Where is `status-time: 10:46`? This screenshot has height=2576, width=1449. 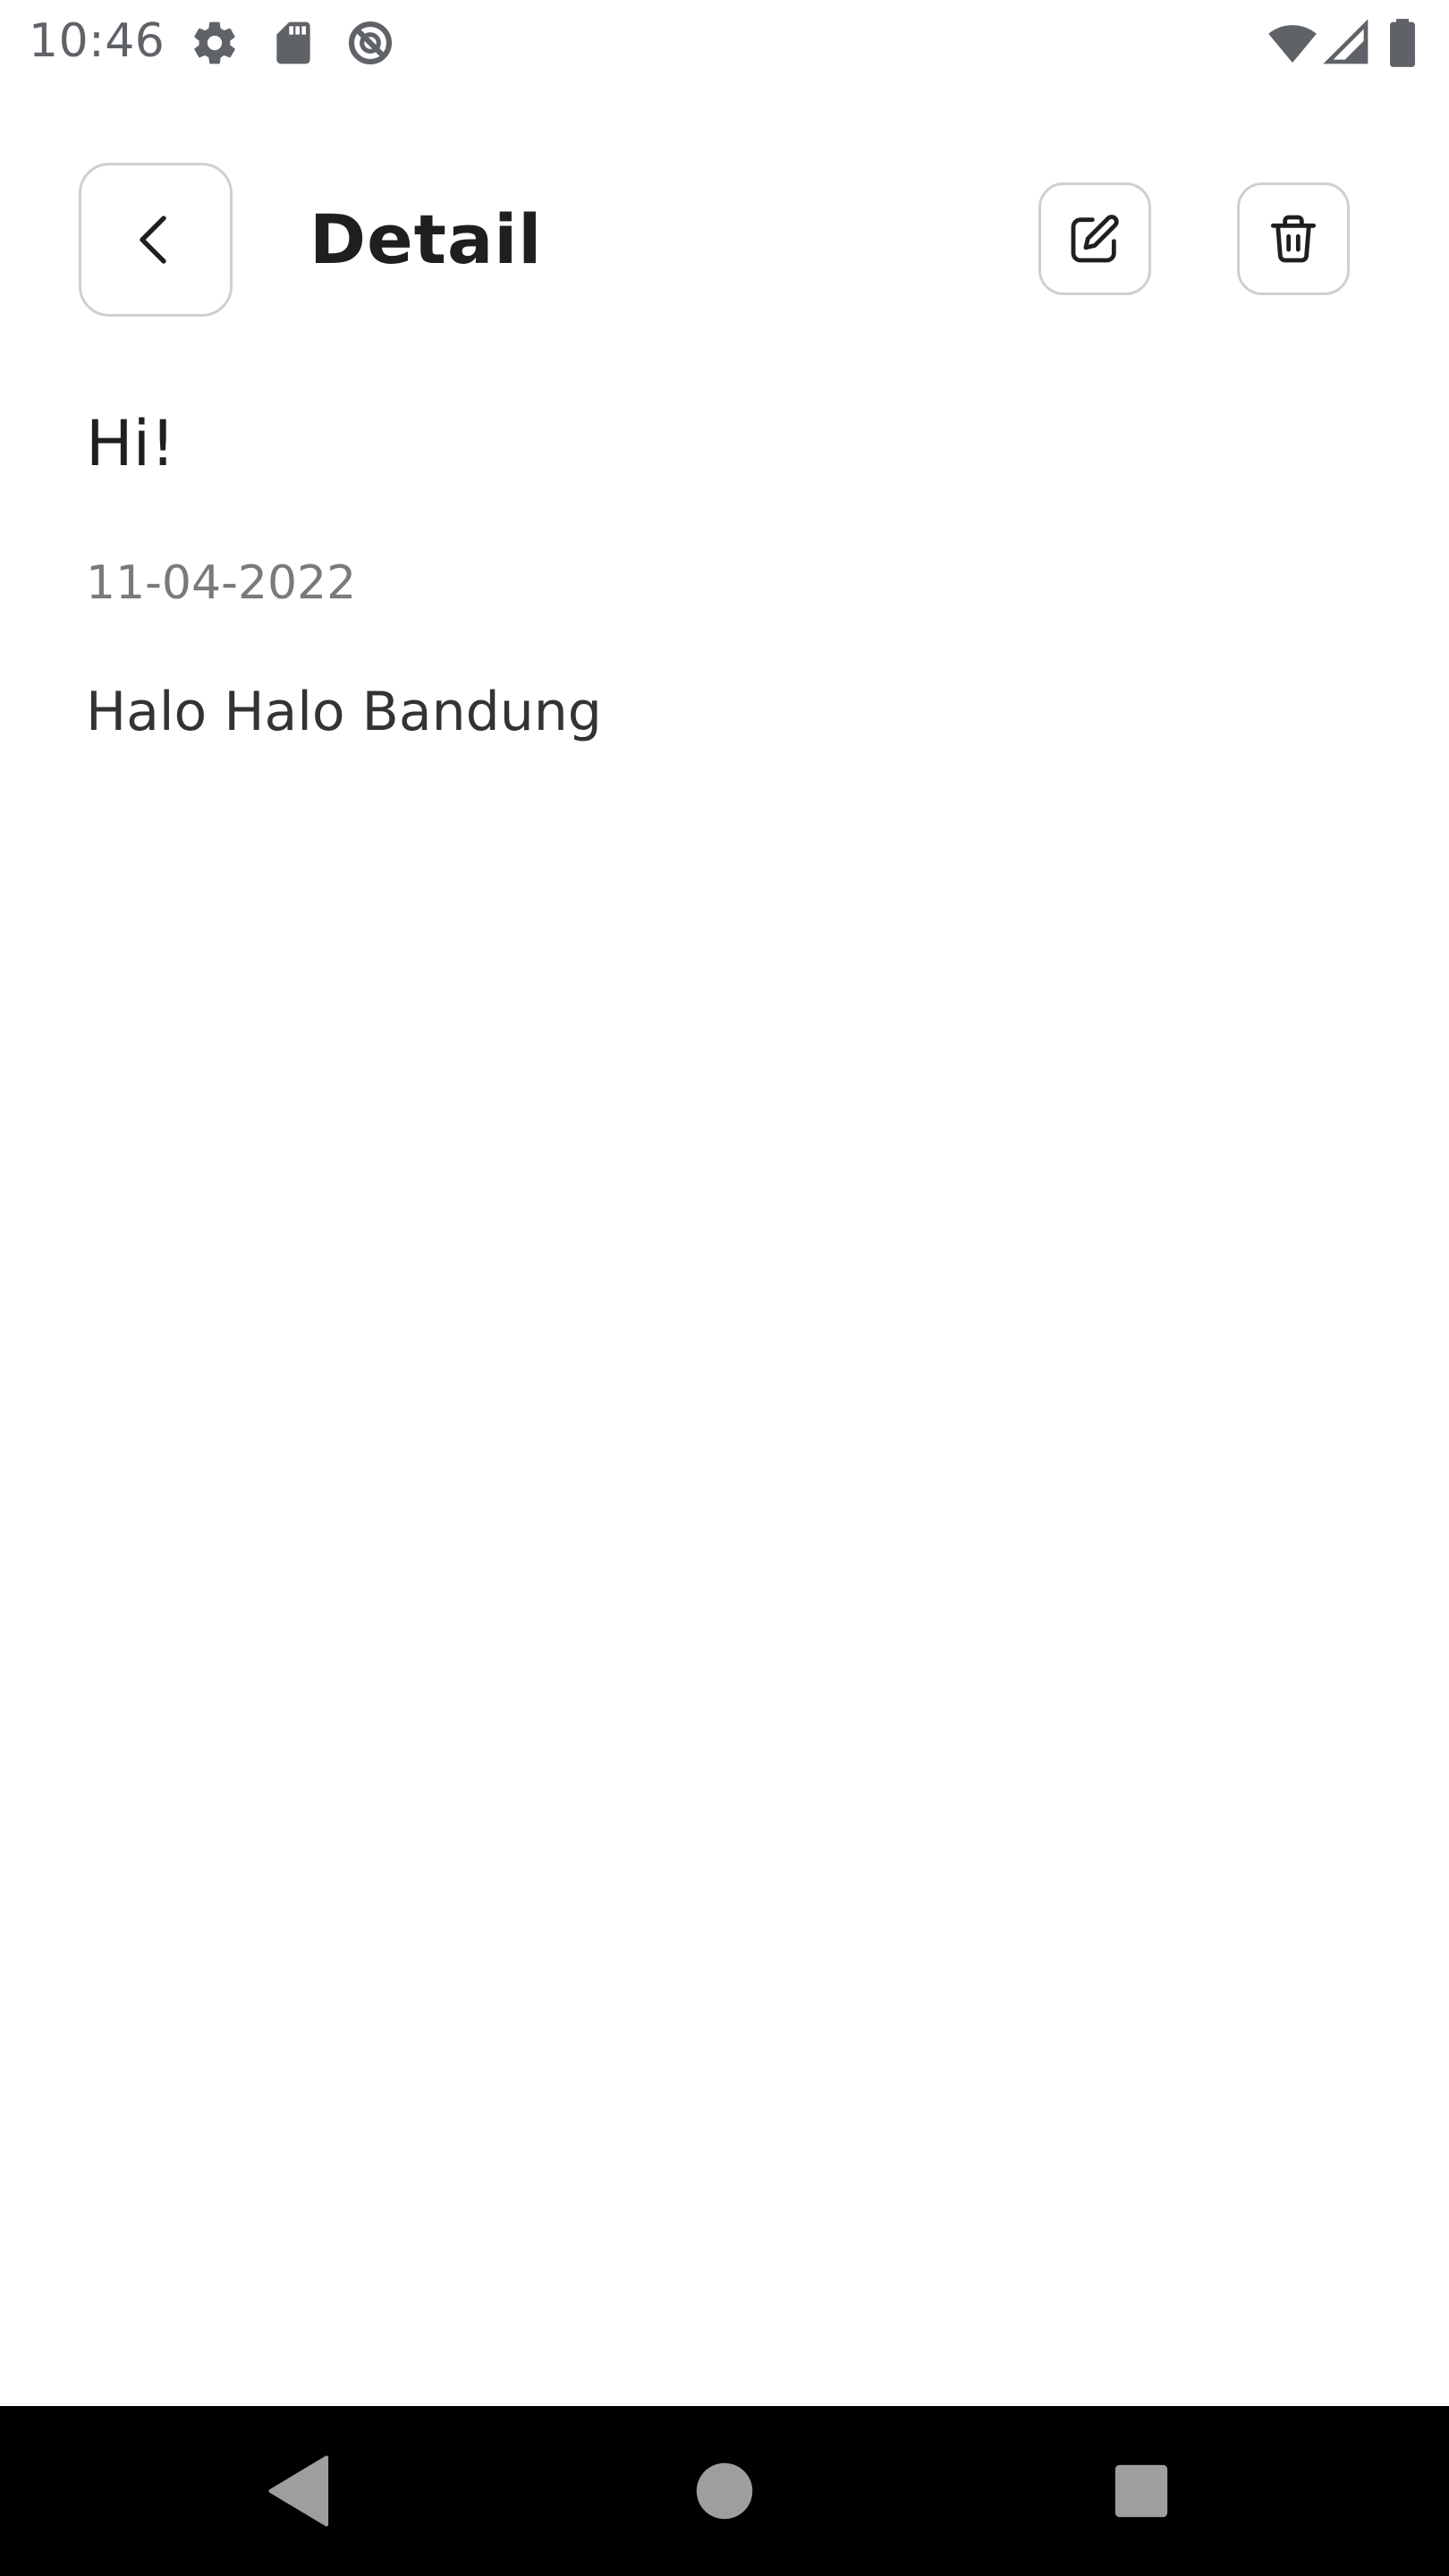
status-time: 10:46 is located at coordinates (97, 41).